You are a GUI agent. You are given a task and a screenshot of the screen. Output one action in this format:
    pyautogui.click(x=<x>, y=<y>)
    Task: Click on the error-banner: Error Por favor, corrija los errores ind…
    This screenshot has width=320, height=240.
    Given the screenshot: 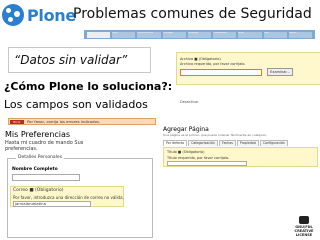 What is the action you would take?
    pyautogui.click(x=82, y=121)
    